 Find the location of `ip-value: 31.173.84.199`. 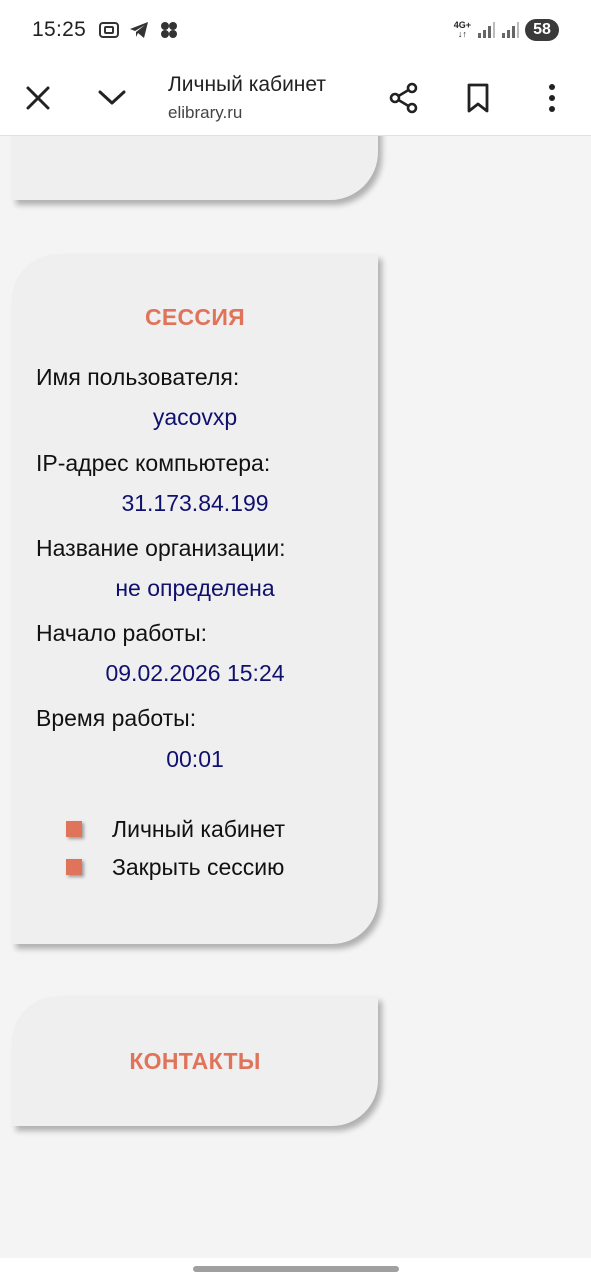

ip-value: 31.173.84.199 is located at coordinates (195, 503).